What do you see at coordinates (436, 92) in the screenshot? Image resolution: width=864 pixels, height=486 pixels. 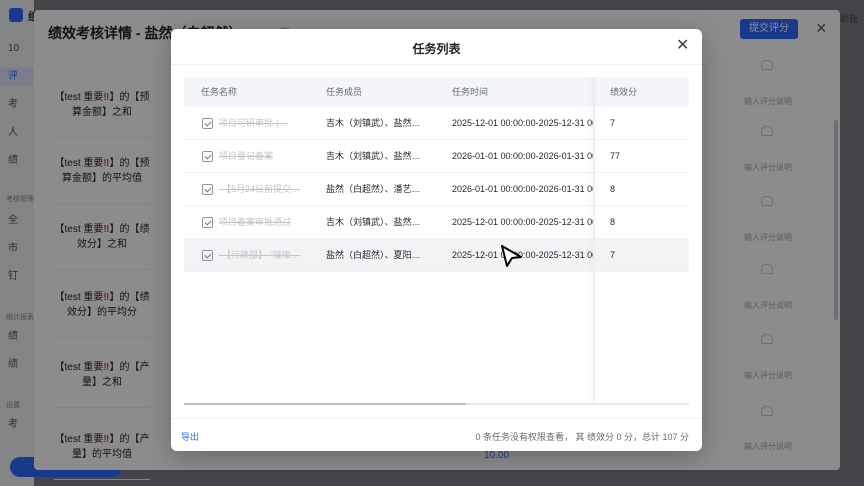 I see `table-header: 任务名称 任务成员 任务时间 绩效分` at bounding box center [436, 92].